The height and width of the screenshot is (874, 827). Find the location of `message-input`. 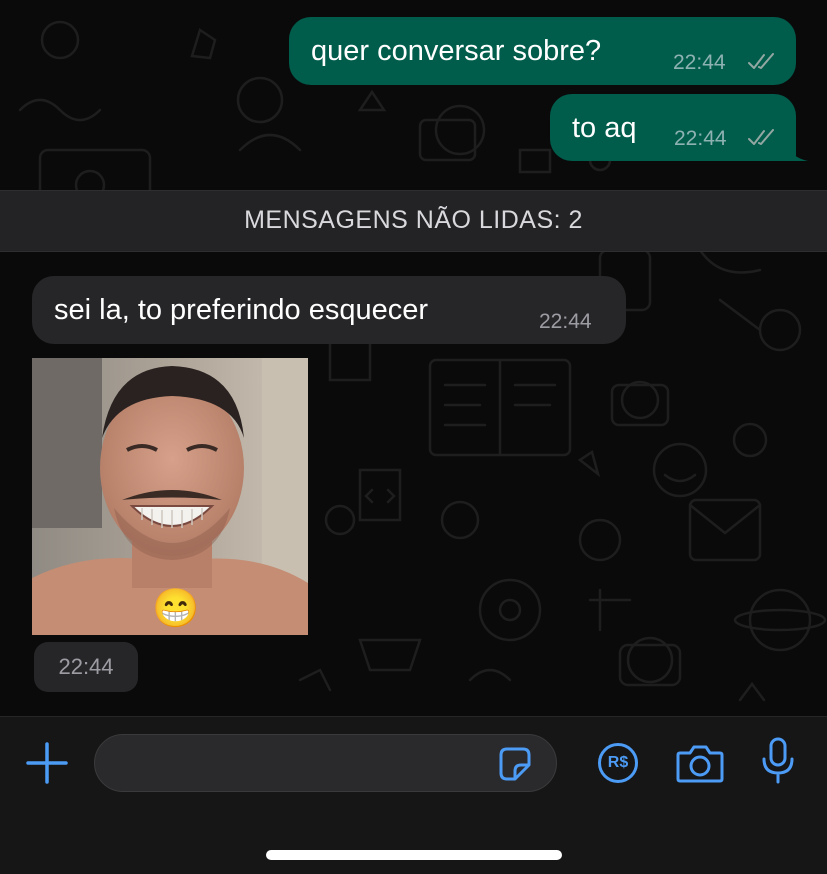

message-input is located at coordinates (325, 763).